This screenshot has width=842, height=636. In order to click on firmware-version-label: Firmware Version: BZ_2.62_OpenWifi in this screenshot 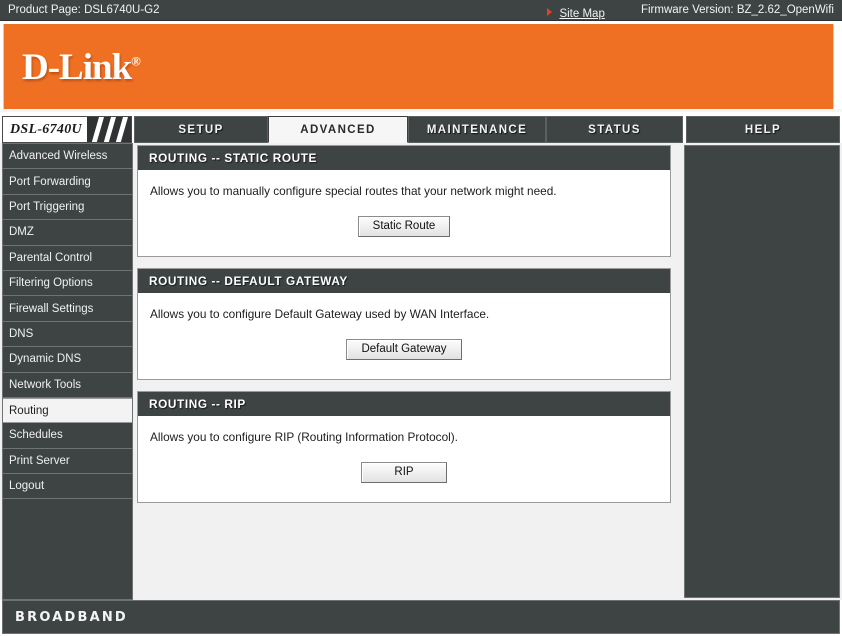, I will do `click(737, 10)`.